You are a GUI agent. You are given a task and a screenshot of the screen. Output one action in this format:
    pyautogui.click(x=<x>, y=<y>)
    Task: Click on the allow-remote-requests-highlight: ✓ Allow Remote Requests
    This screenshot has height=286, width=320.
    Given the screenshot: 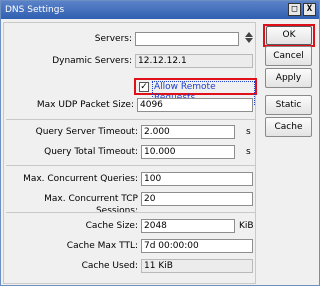 What is the action you would take?
    pyautogui.click(x=195, y=91)
    